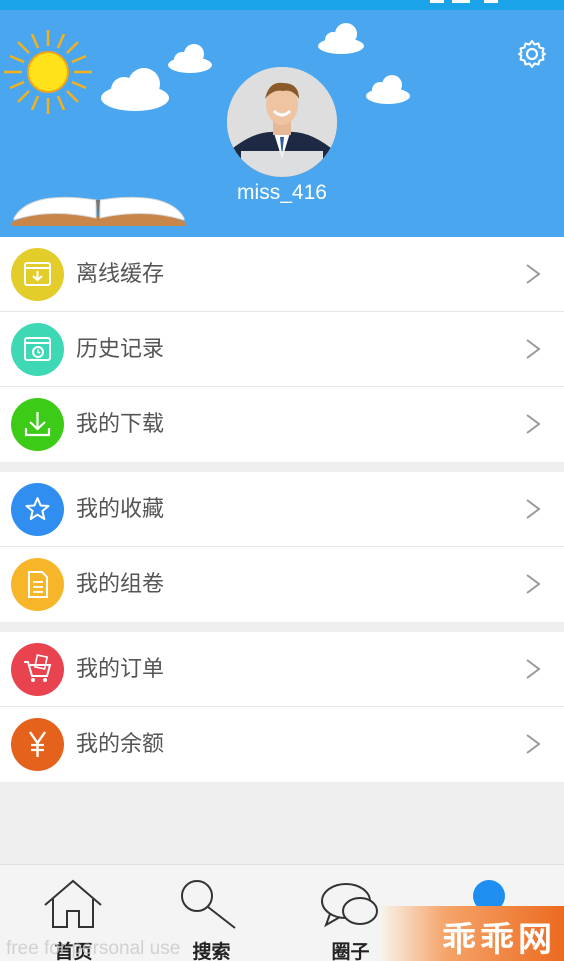 The width and height of the screenshot is (564, 961). What do you see at coordinates (37, 424) in the screenshot?
I see `download-icon` at bounding box center [37, 424].